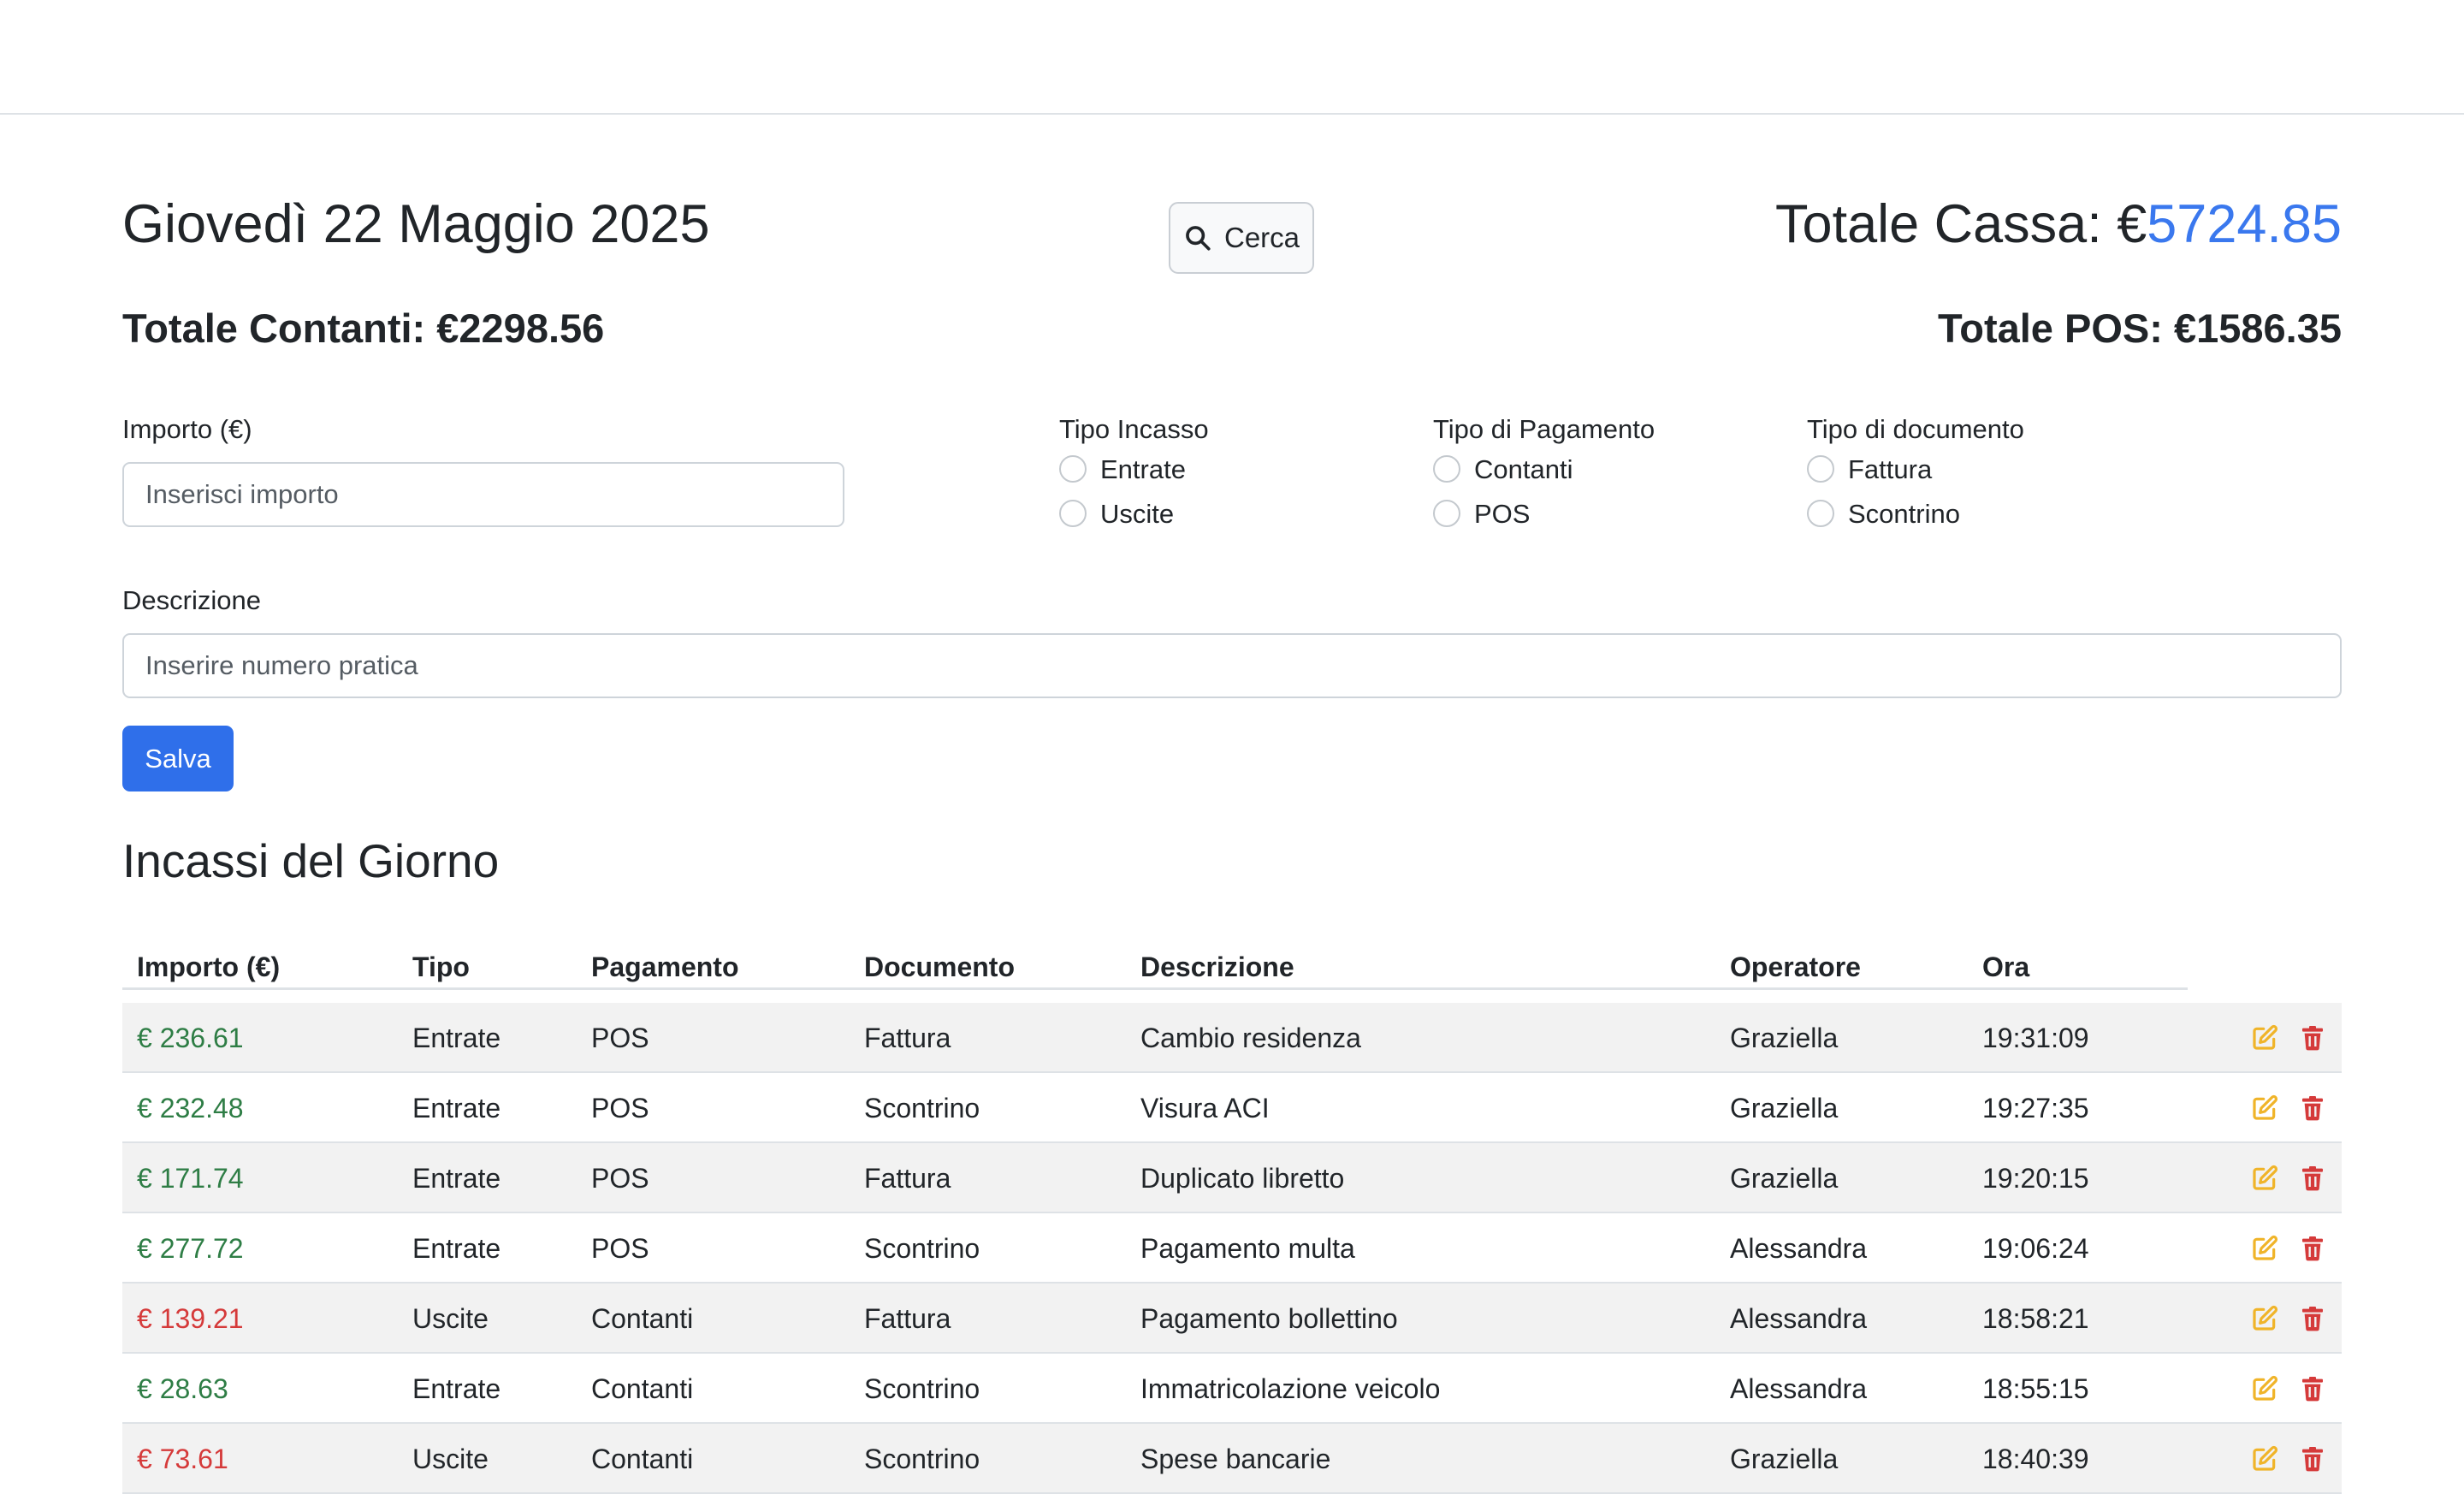 Image resolution: width=2464 pixels, height=1494 pixels. Describe the element at coordinates (1503, 469) in the screenshot. I see `radio-contanti: Contanti` at that location.